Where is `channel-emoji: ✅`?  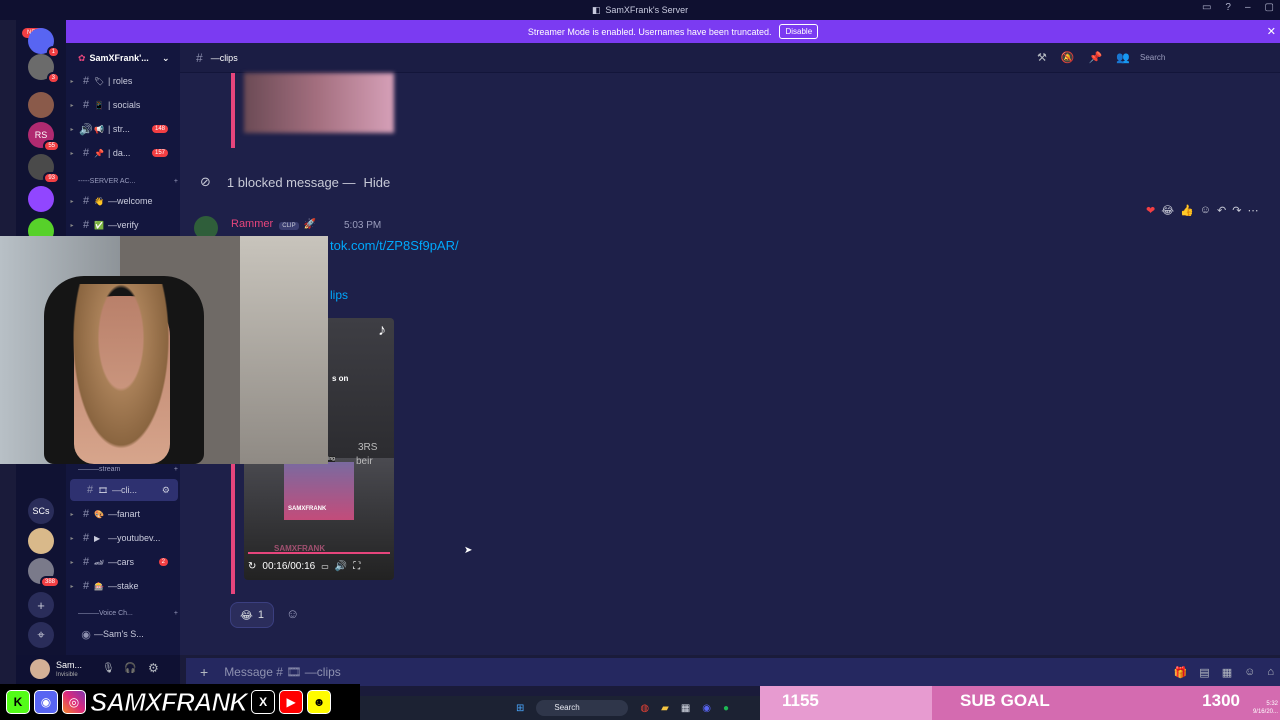 channel-emoji: ✅ is located at coordinates (99, 225).